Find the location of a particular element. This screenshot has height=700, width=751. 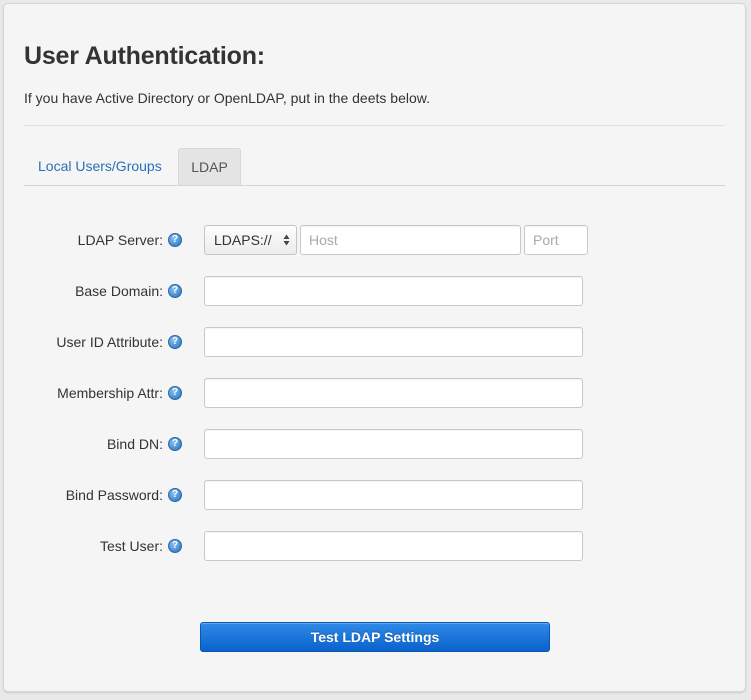

tab-bar-border is located at coordinates (374, 185).